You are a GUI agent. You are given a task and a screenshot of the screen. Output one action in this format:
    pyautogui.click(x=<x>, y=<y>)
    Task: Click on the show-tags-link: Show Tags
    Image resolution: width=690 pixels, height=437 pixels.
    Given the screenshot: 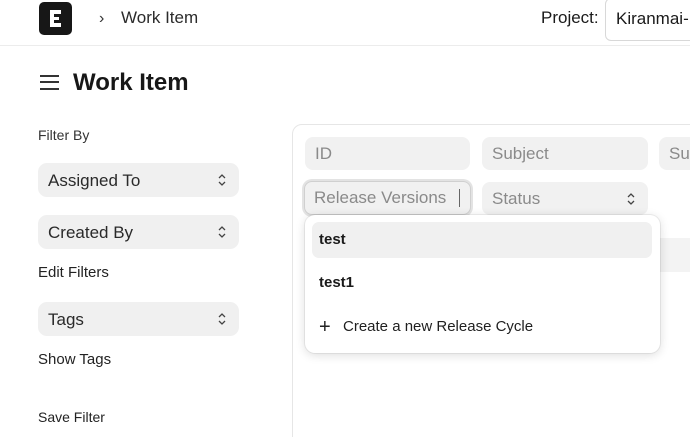 What is the action you would take?
    pyautogui.click(x=74, y=360)
    